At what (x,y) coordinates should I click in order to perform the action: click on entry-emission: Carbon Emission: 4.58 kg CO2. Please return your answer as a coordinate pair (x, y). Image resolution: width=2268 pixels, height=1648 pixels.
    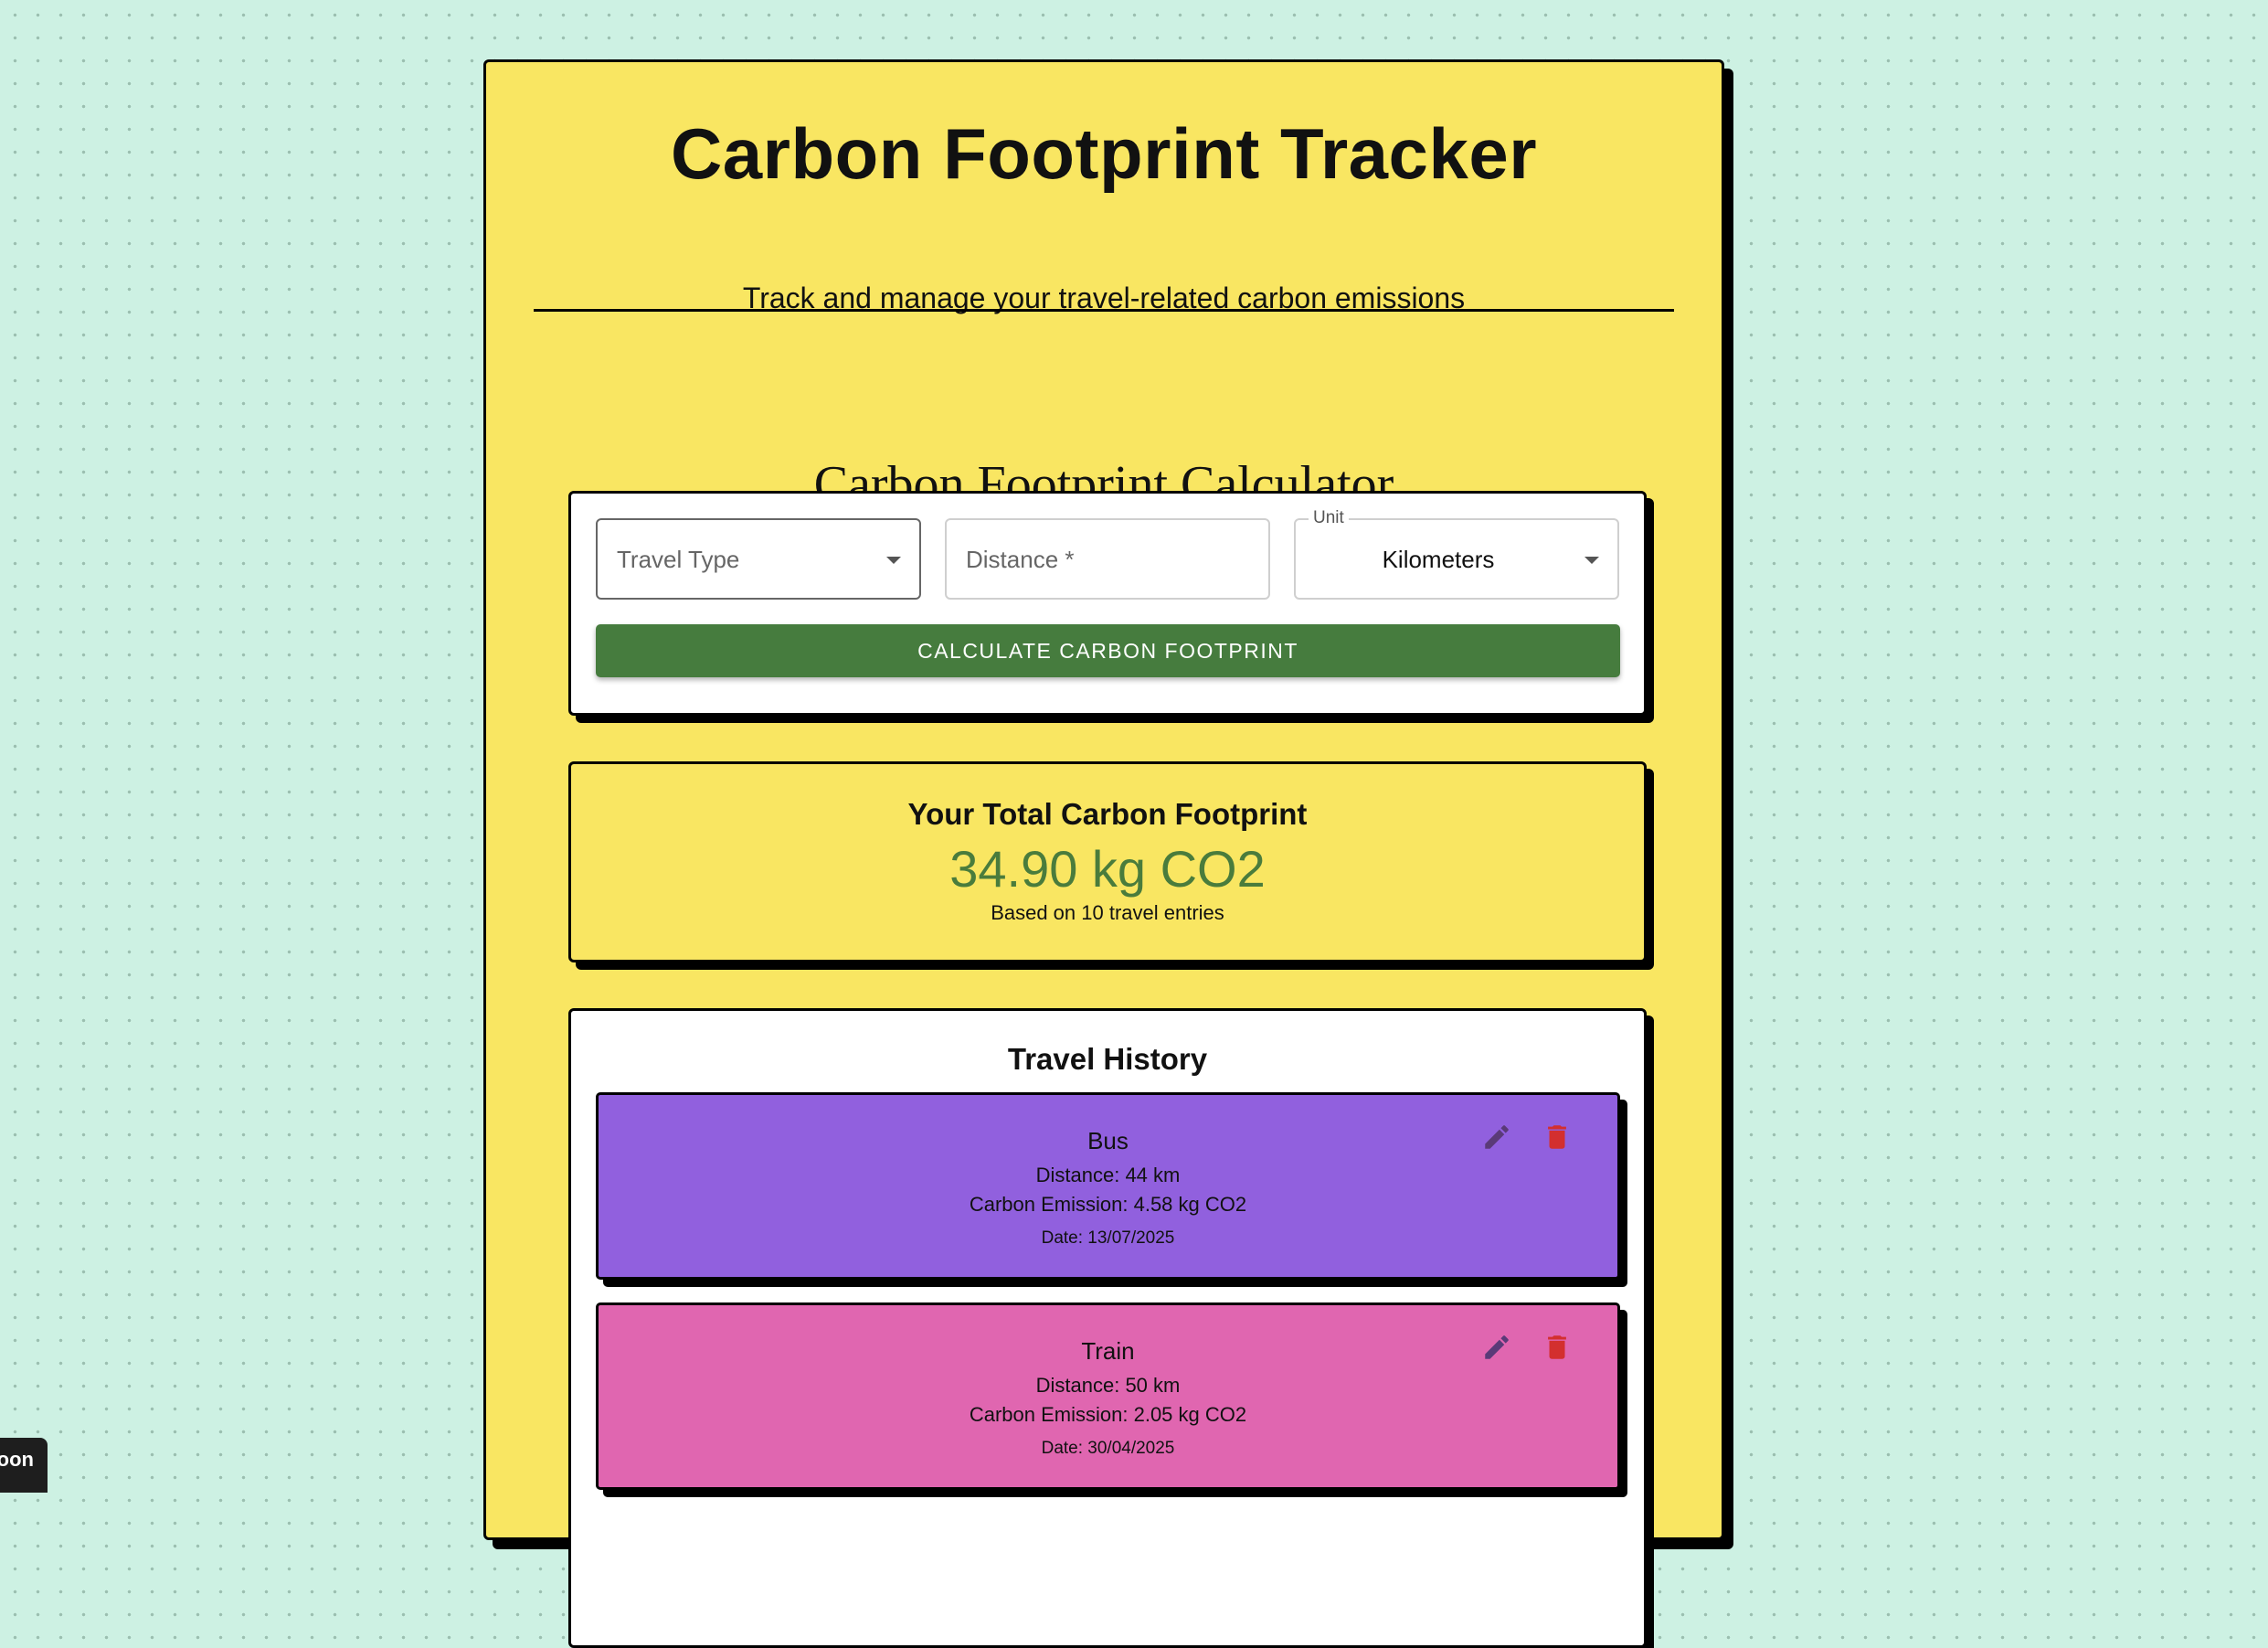
    Looking at the image, I should click on (1108, 1204).